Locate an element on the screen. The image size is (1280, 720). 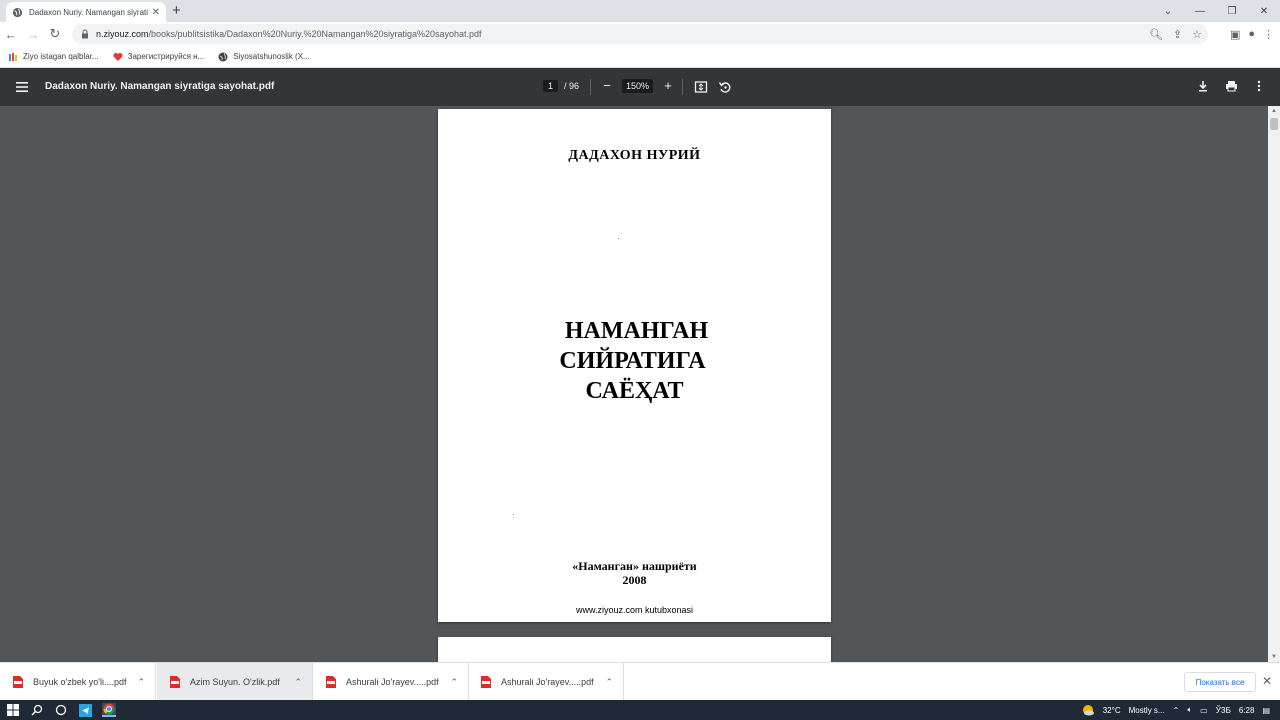
window-close-icon: ✕ is located at coordinates (1264, 11).